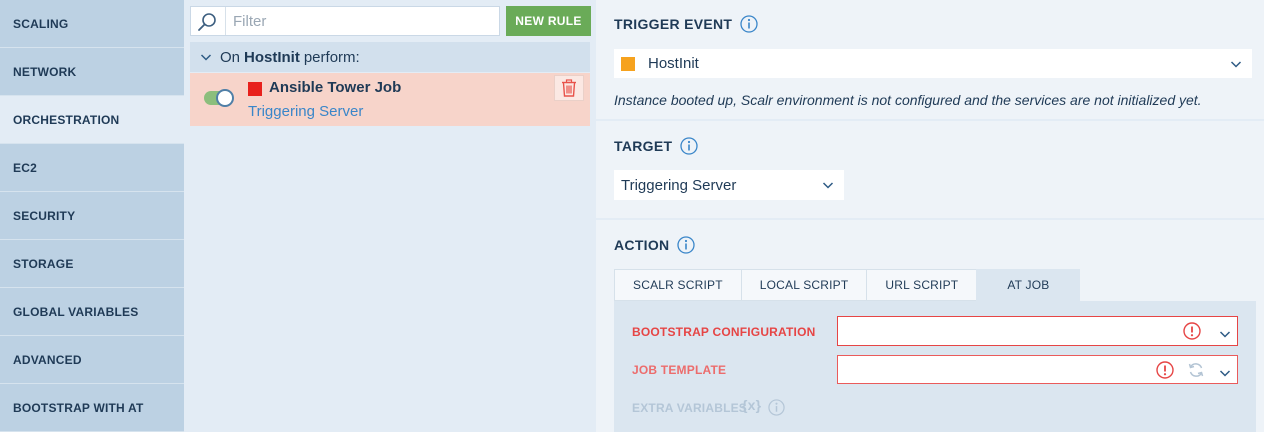 The width and height of the screenshot is (1264, 432). I want to click on sidebar-item-advanced: ADVANCED, so click(92, 360).